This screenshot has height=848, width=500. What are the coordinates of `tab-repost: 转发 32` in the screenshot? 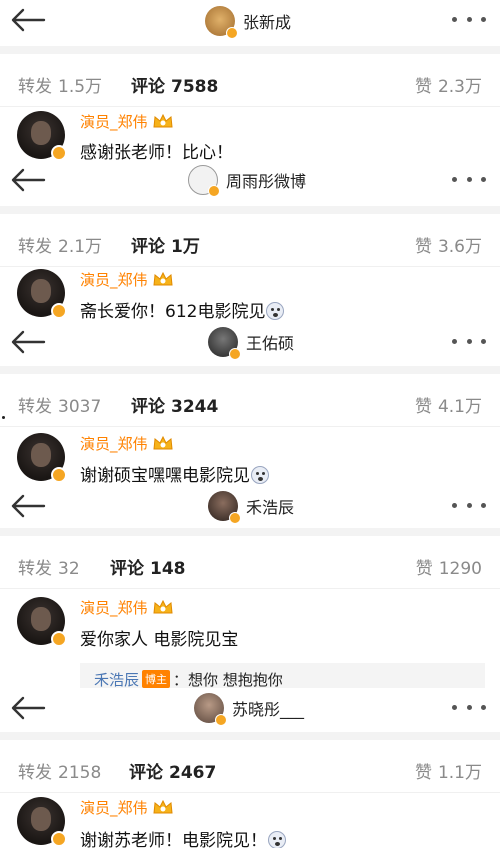 It's located at (49, 566).